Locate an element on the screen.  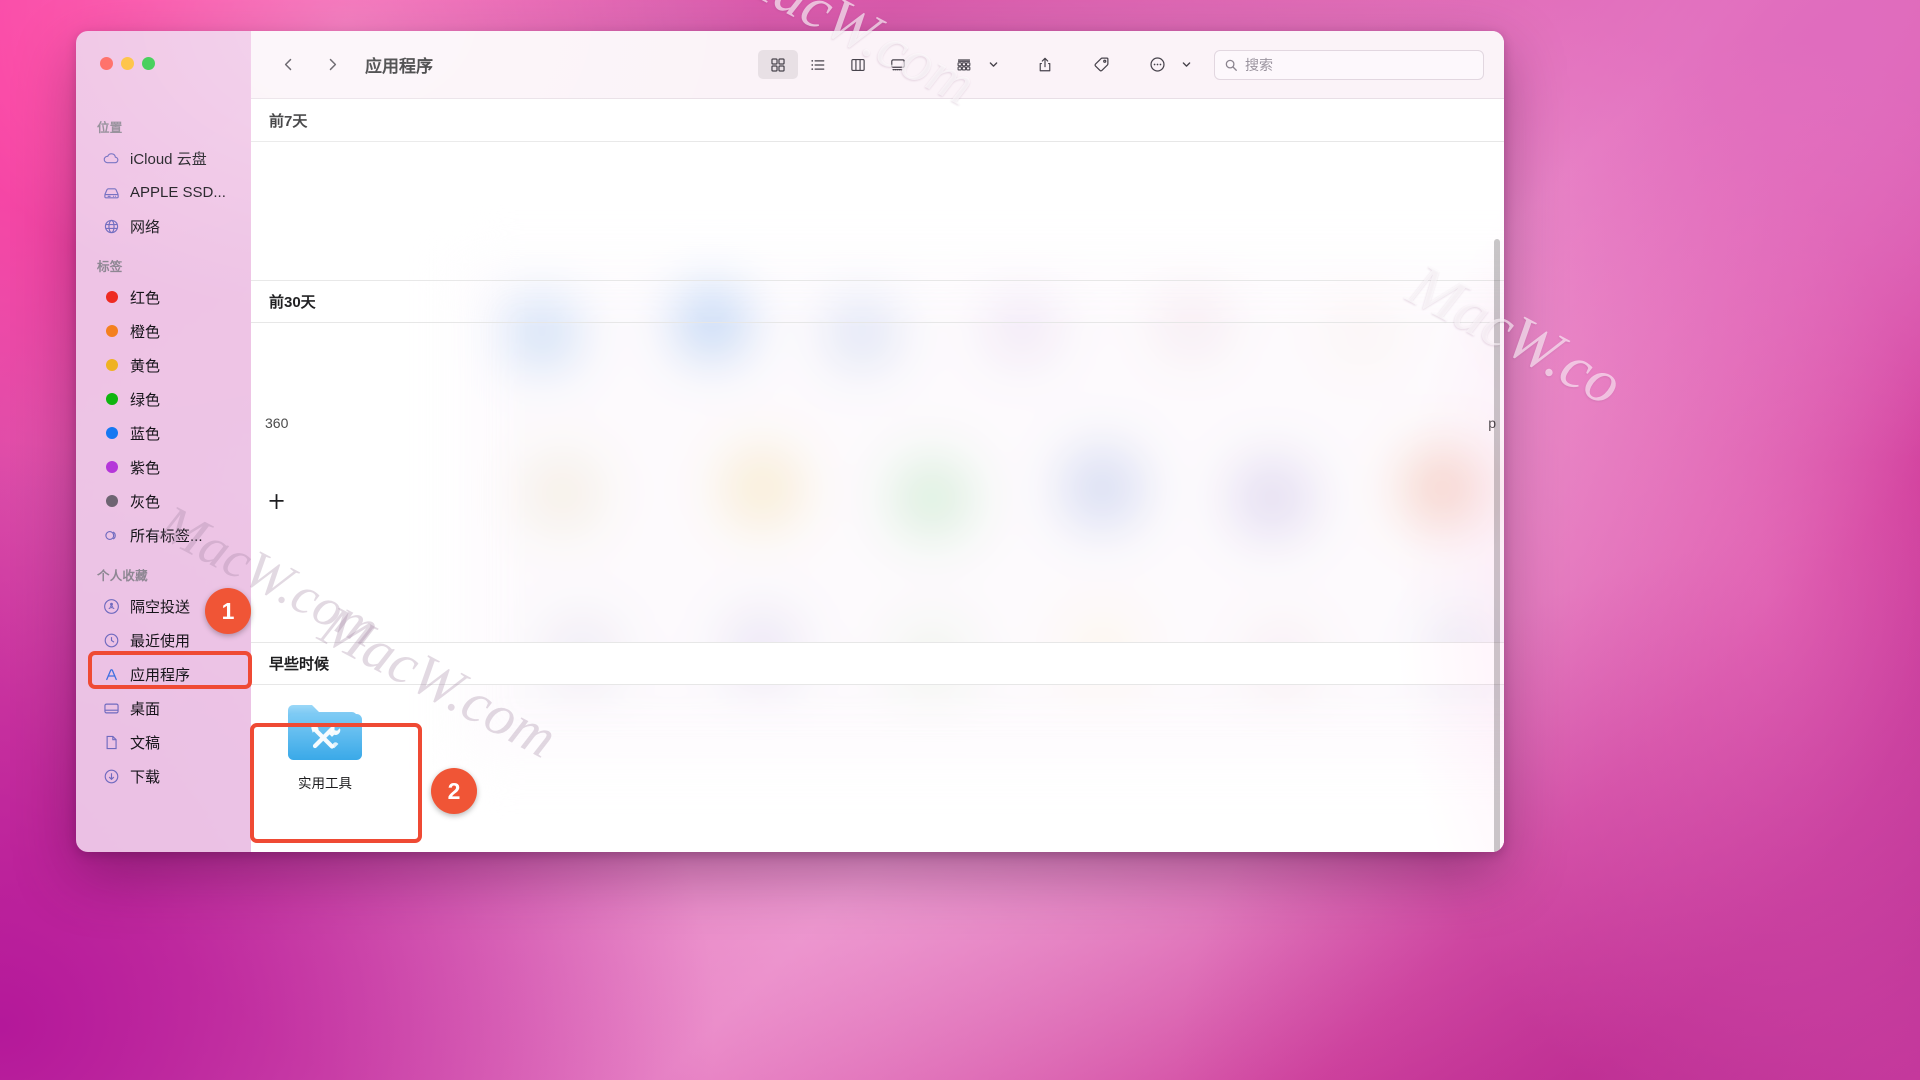
utilities-folder: 实用工具 is located at coordinates (325, 745).